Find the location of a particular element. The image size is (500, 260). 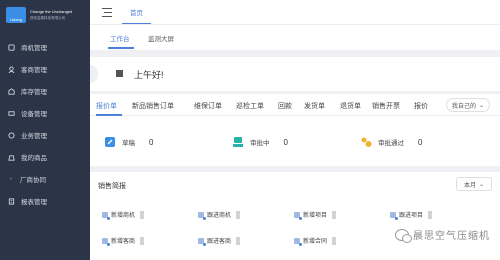

period-select: 本月 ⌄ is located at coordinates (474, 184).